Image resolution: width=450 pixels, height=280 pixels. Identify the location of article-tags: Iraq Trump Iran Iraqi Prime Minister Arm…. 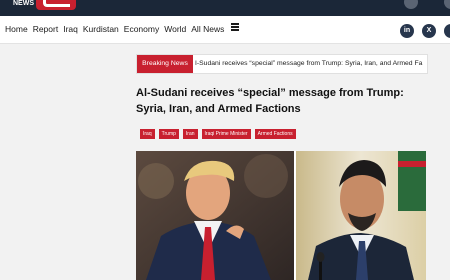
(218, 134).